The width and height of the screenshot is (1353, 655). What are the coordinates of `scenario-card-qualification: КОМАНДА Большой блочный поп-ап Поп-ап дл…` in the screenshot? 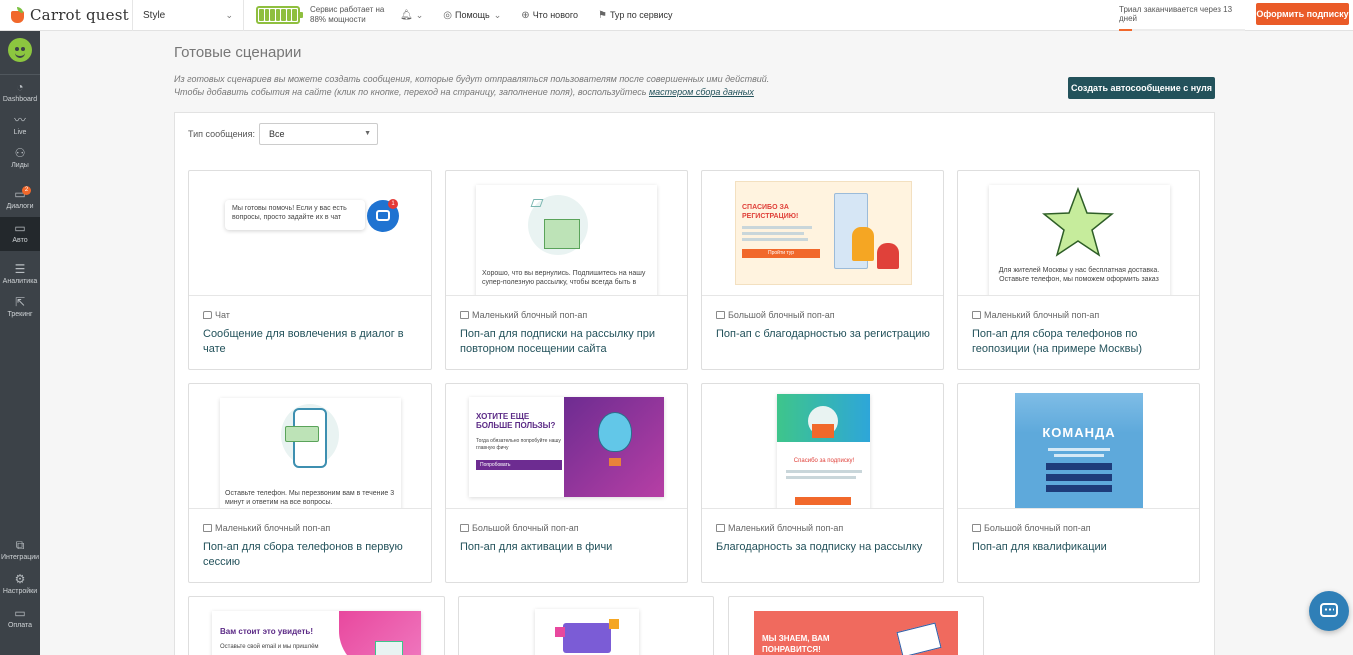 It's located at (1078, 483).